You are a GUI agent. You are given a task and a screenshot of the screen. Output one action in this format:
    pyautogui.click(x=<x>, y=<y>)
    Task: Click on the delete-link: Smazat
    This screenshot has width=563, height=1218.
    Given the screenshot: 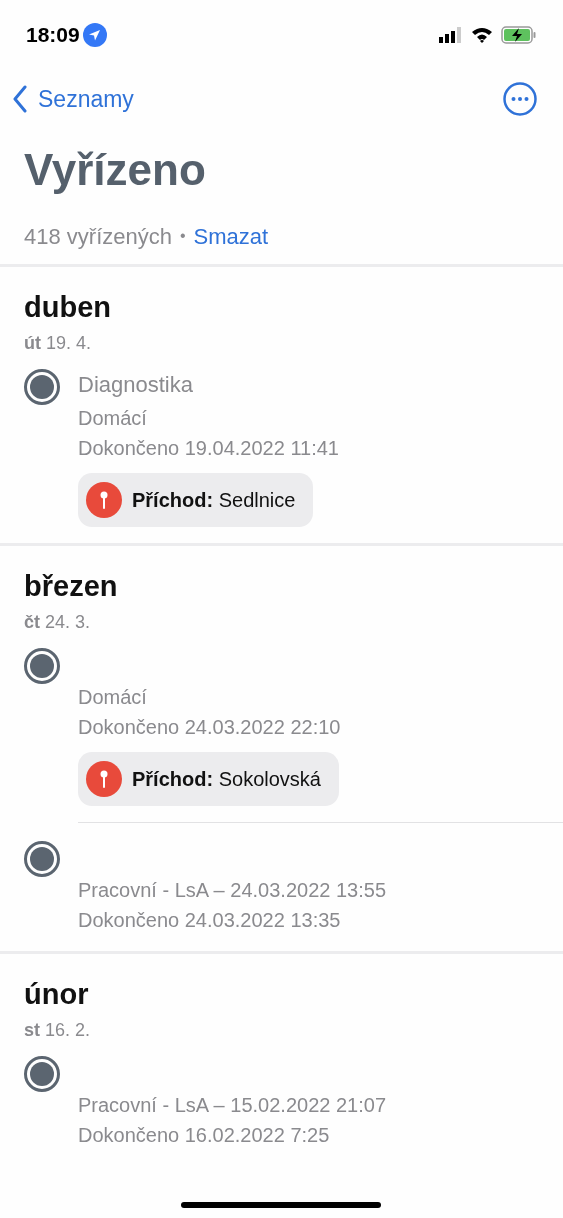 What is the action you would take?
    pyautogui.click(x=231, y=236)
    